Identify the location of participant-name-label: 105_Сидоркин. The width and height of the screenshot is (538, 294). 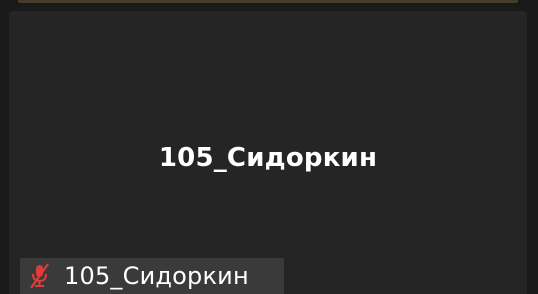
(152, 276).